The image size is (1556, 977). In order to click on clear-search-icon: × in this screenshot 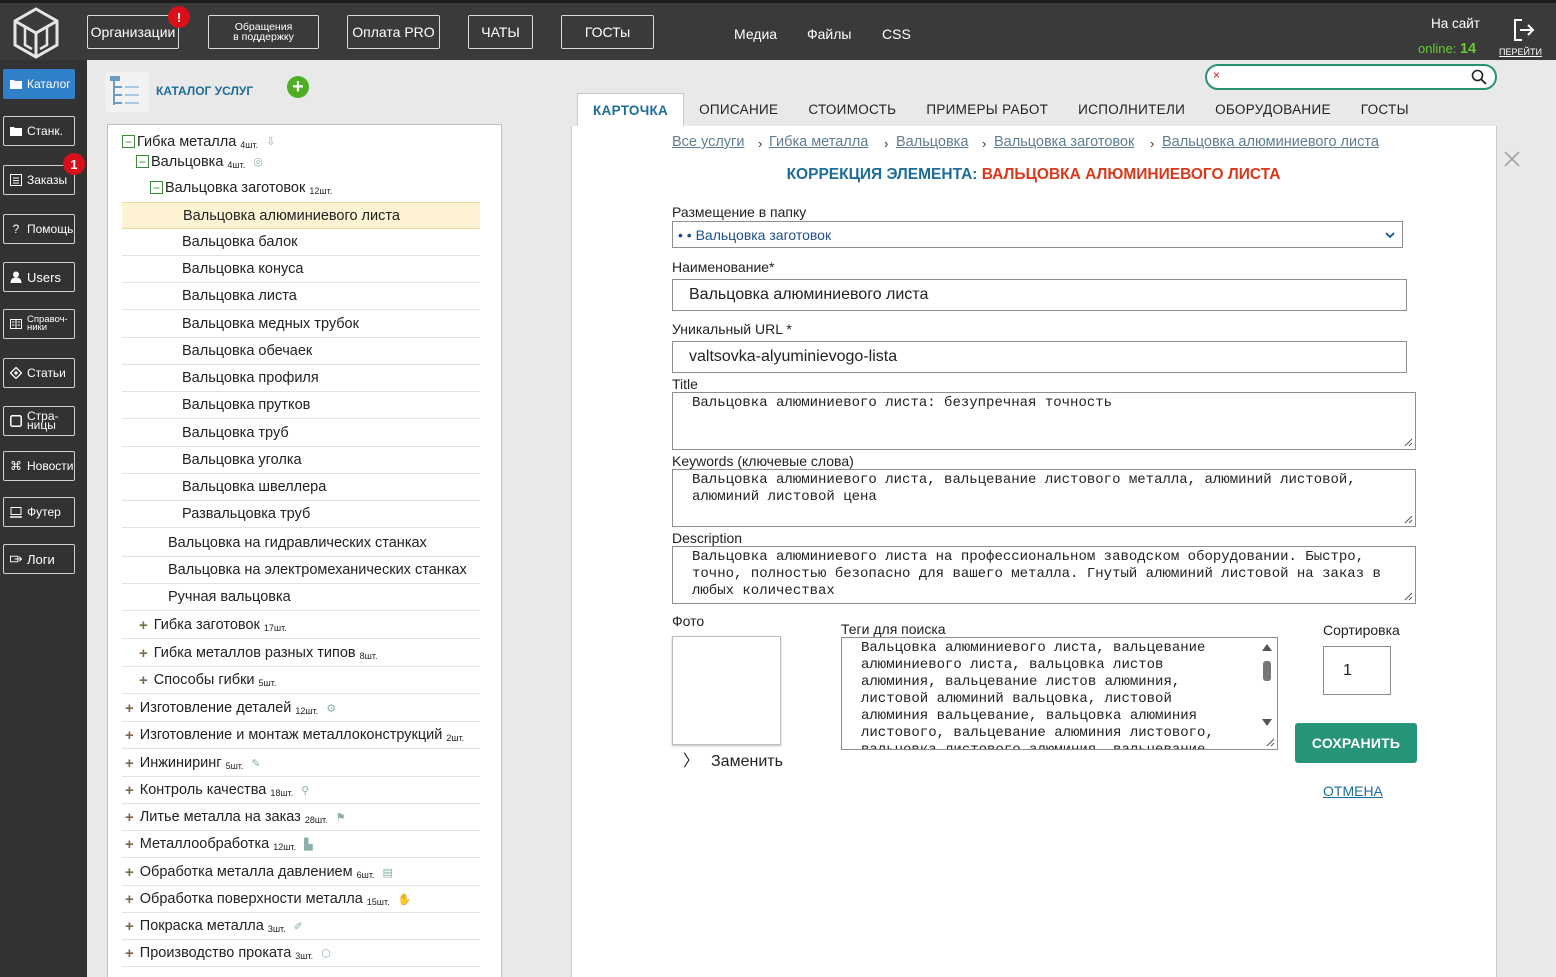, I will do `click(1216, 75)`.